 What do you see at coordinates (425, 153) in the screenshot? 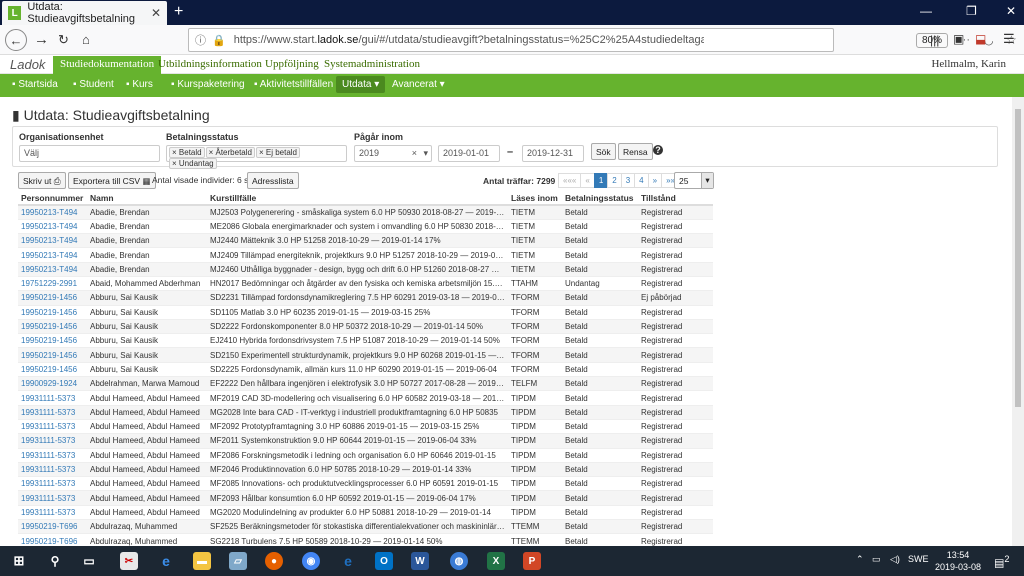
I see `caret-down-icon: ▾` at bounding box center [425, 153].